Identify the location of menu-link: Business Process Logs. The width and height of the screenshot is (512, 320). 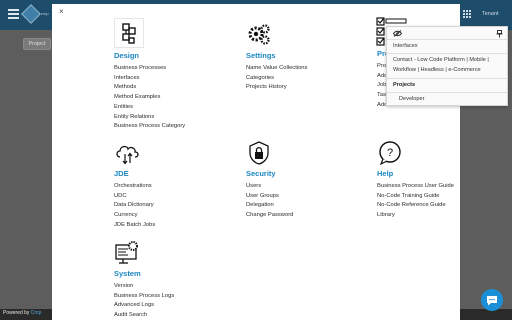
(144, 297).